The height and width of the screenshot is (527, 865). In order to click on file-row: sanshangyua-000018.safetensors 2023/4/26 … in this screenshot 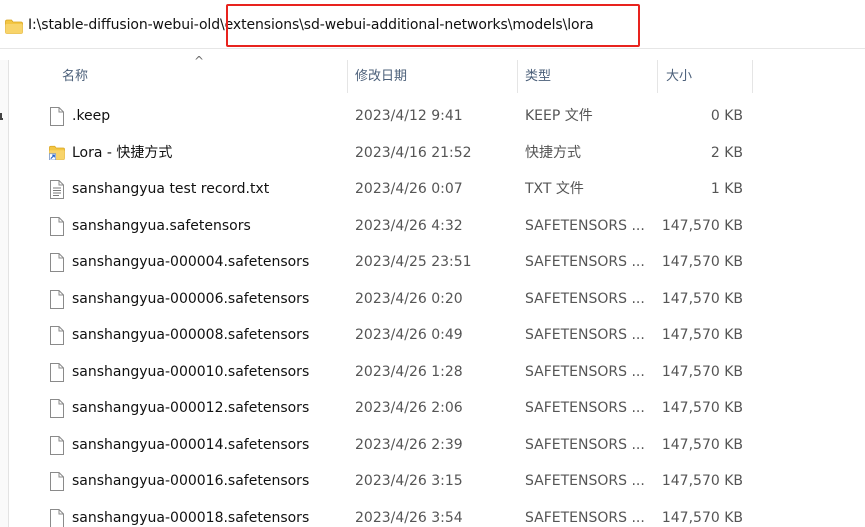, I will do `click(432, 513)`.